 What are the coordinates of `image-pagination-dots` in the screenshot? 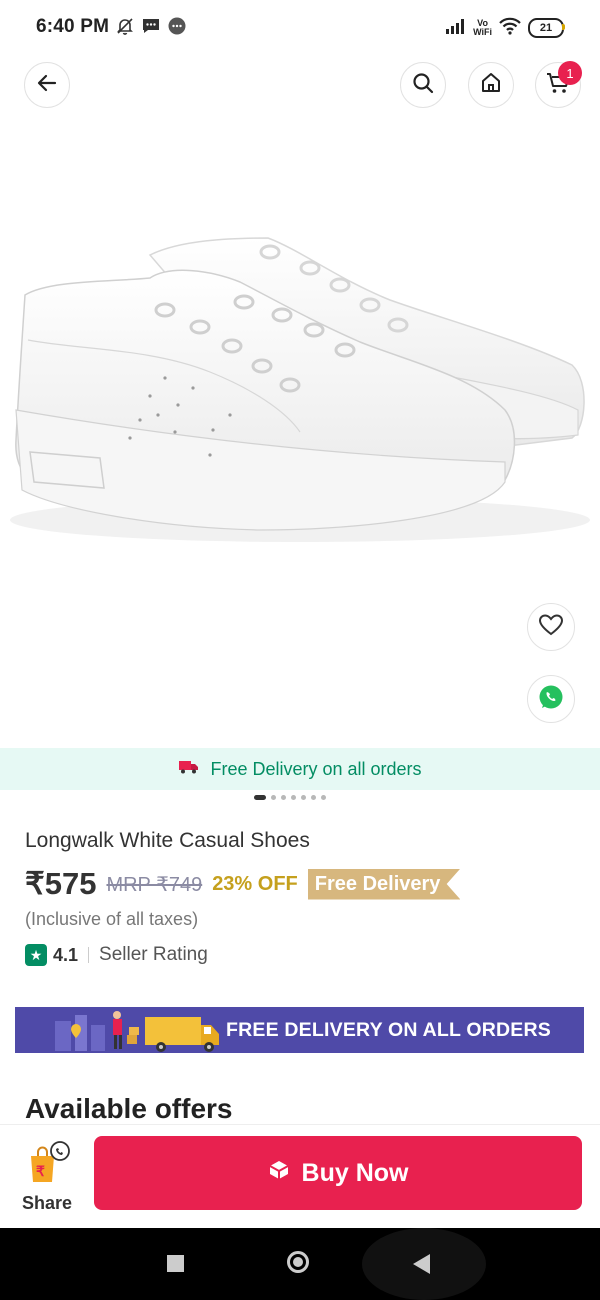 It's located at (290, 797).